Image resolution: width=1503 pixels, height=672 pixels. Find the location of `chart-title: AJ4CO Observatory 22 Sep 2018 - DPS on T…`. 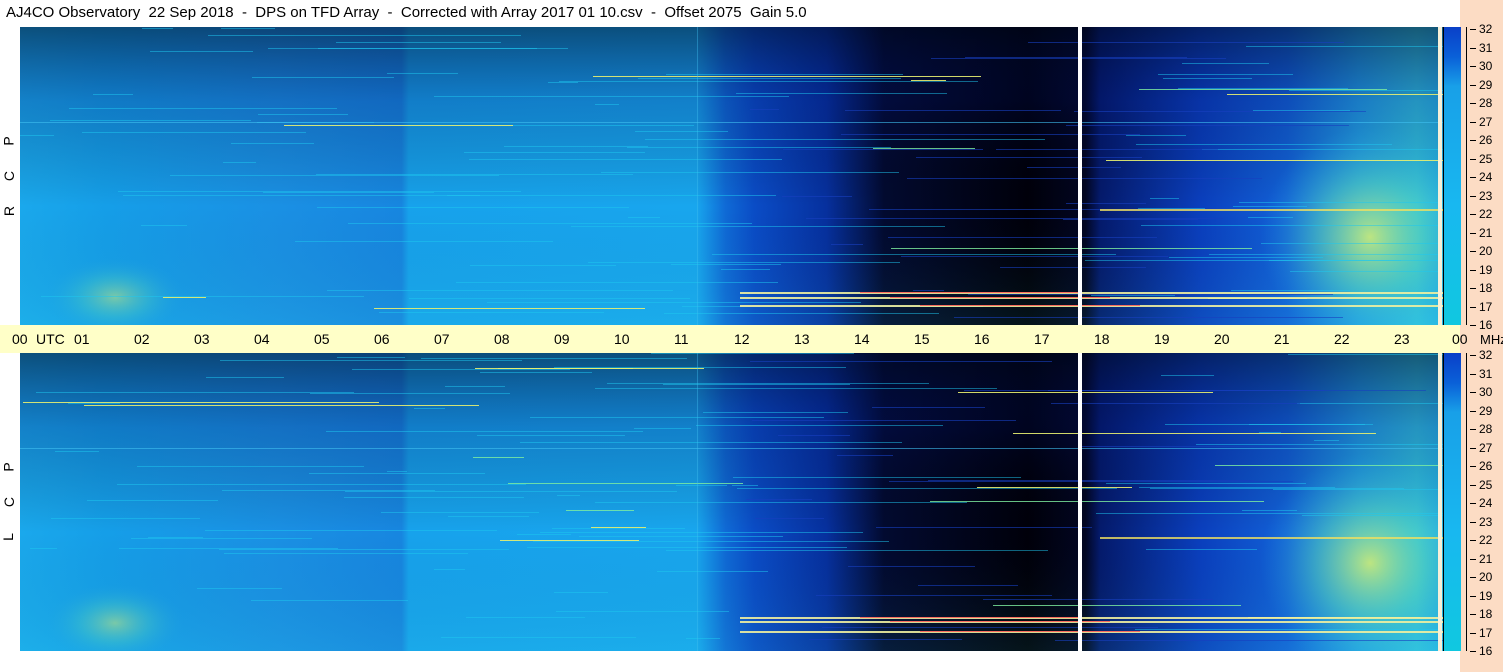

chart-title: AJ4CO Observatory 22 Sep 2018 - DPS on T… is located at coordinates (406, 12).